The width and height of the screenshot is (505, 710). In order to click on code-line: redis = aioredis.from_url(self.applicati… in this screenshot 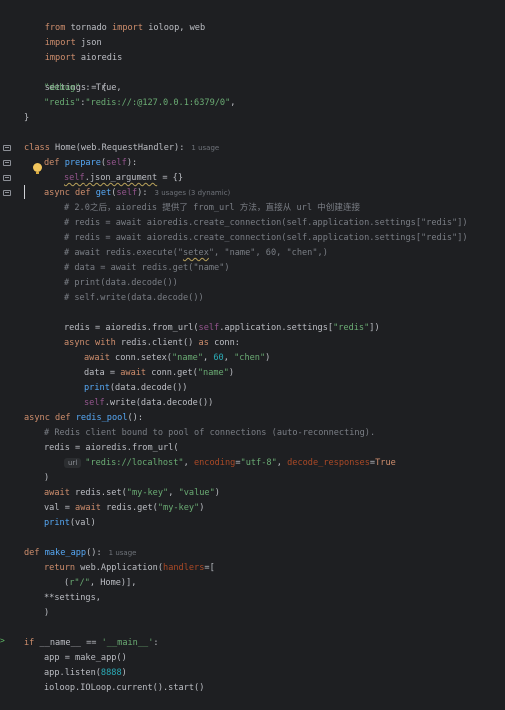, I will do `click(222, 328)`.